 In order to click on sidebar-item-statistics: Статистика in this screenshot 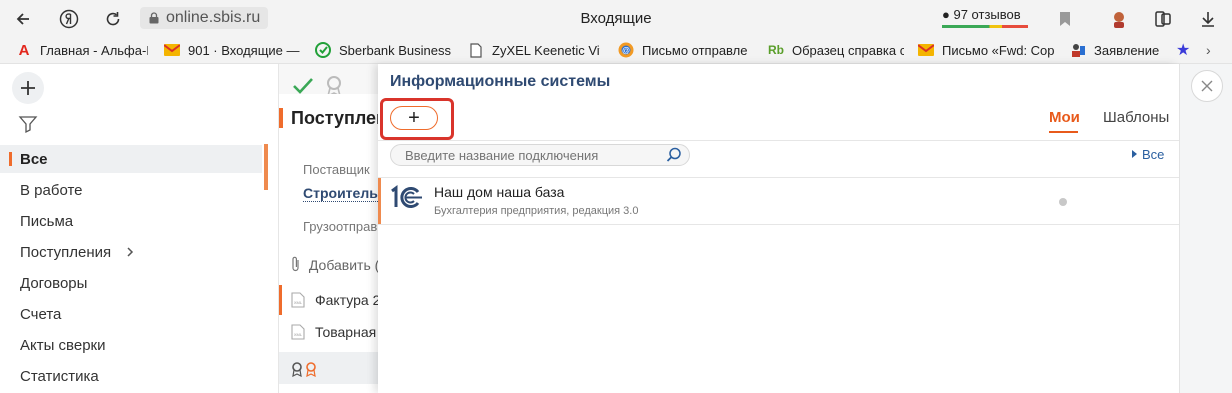, I will do `click(59, 376)`.